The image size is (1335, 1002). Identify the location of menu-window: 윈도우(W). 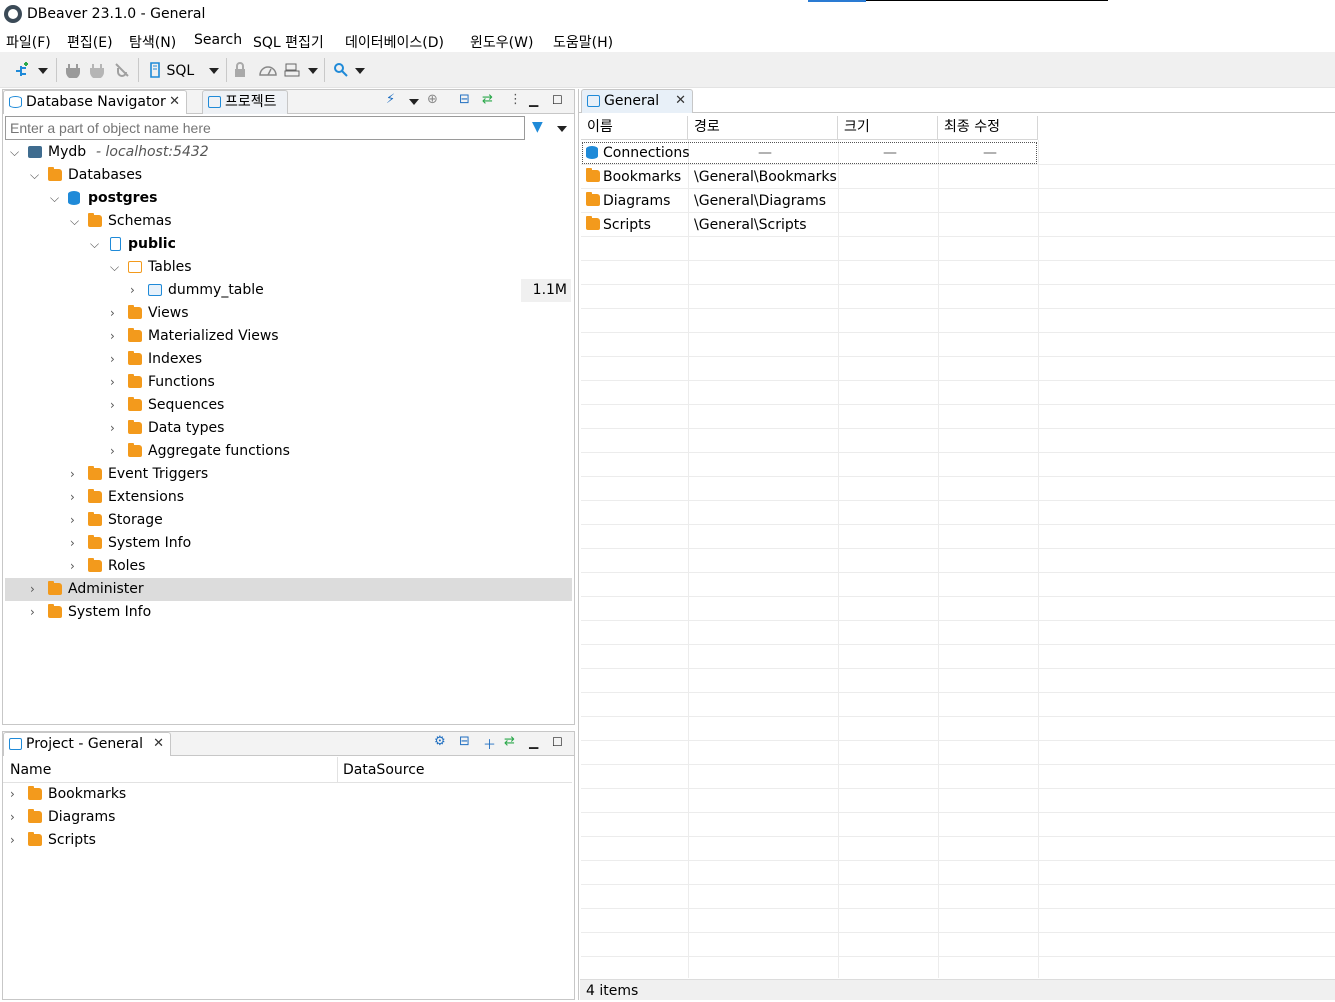
(501, 42).